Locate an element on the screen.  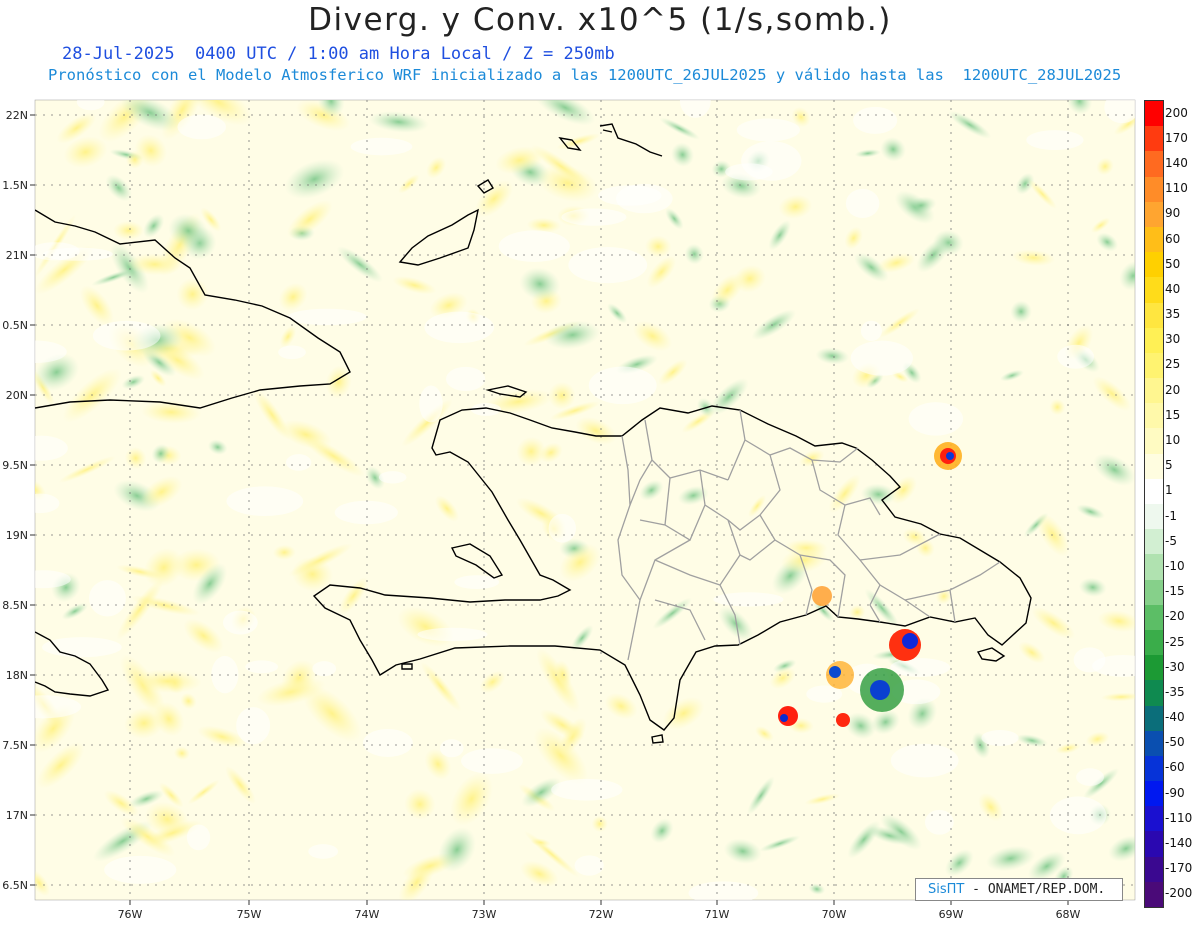
lat-label: 18N is located at coordinates (17, 675).